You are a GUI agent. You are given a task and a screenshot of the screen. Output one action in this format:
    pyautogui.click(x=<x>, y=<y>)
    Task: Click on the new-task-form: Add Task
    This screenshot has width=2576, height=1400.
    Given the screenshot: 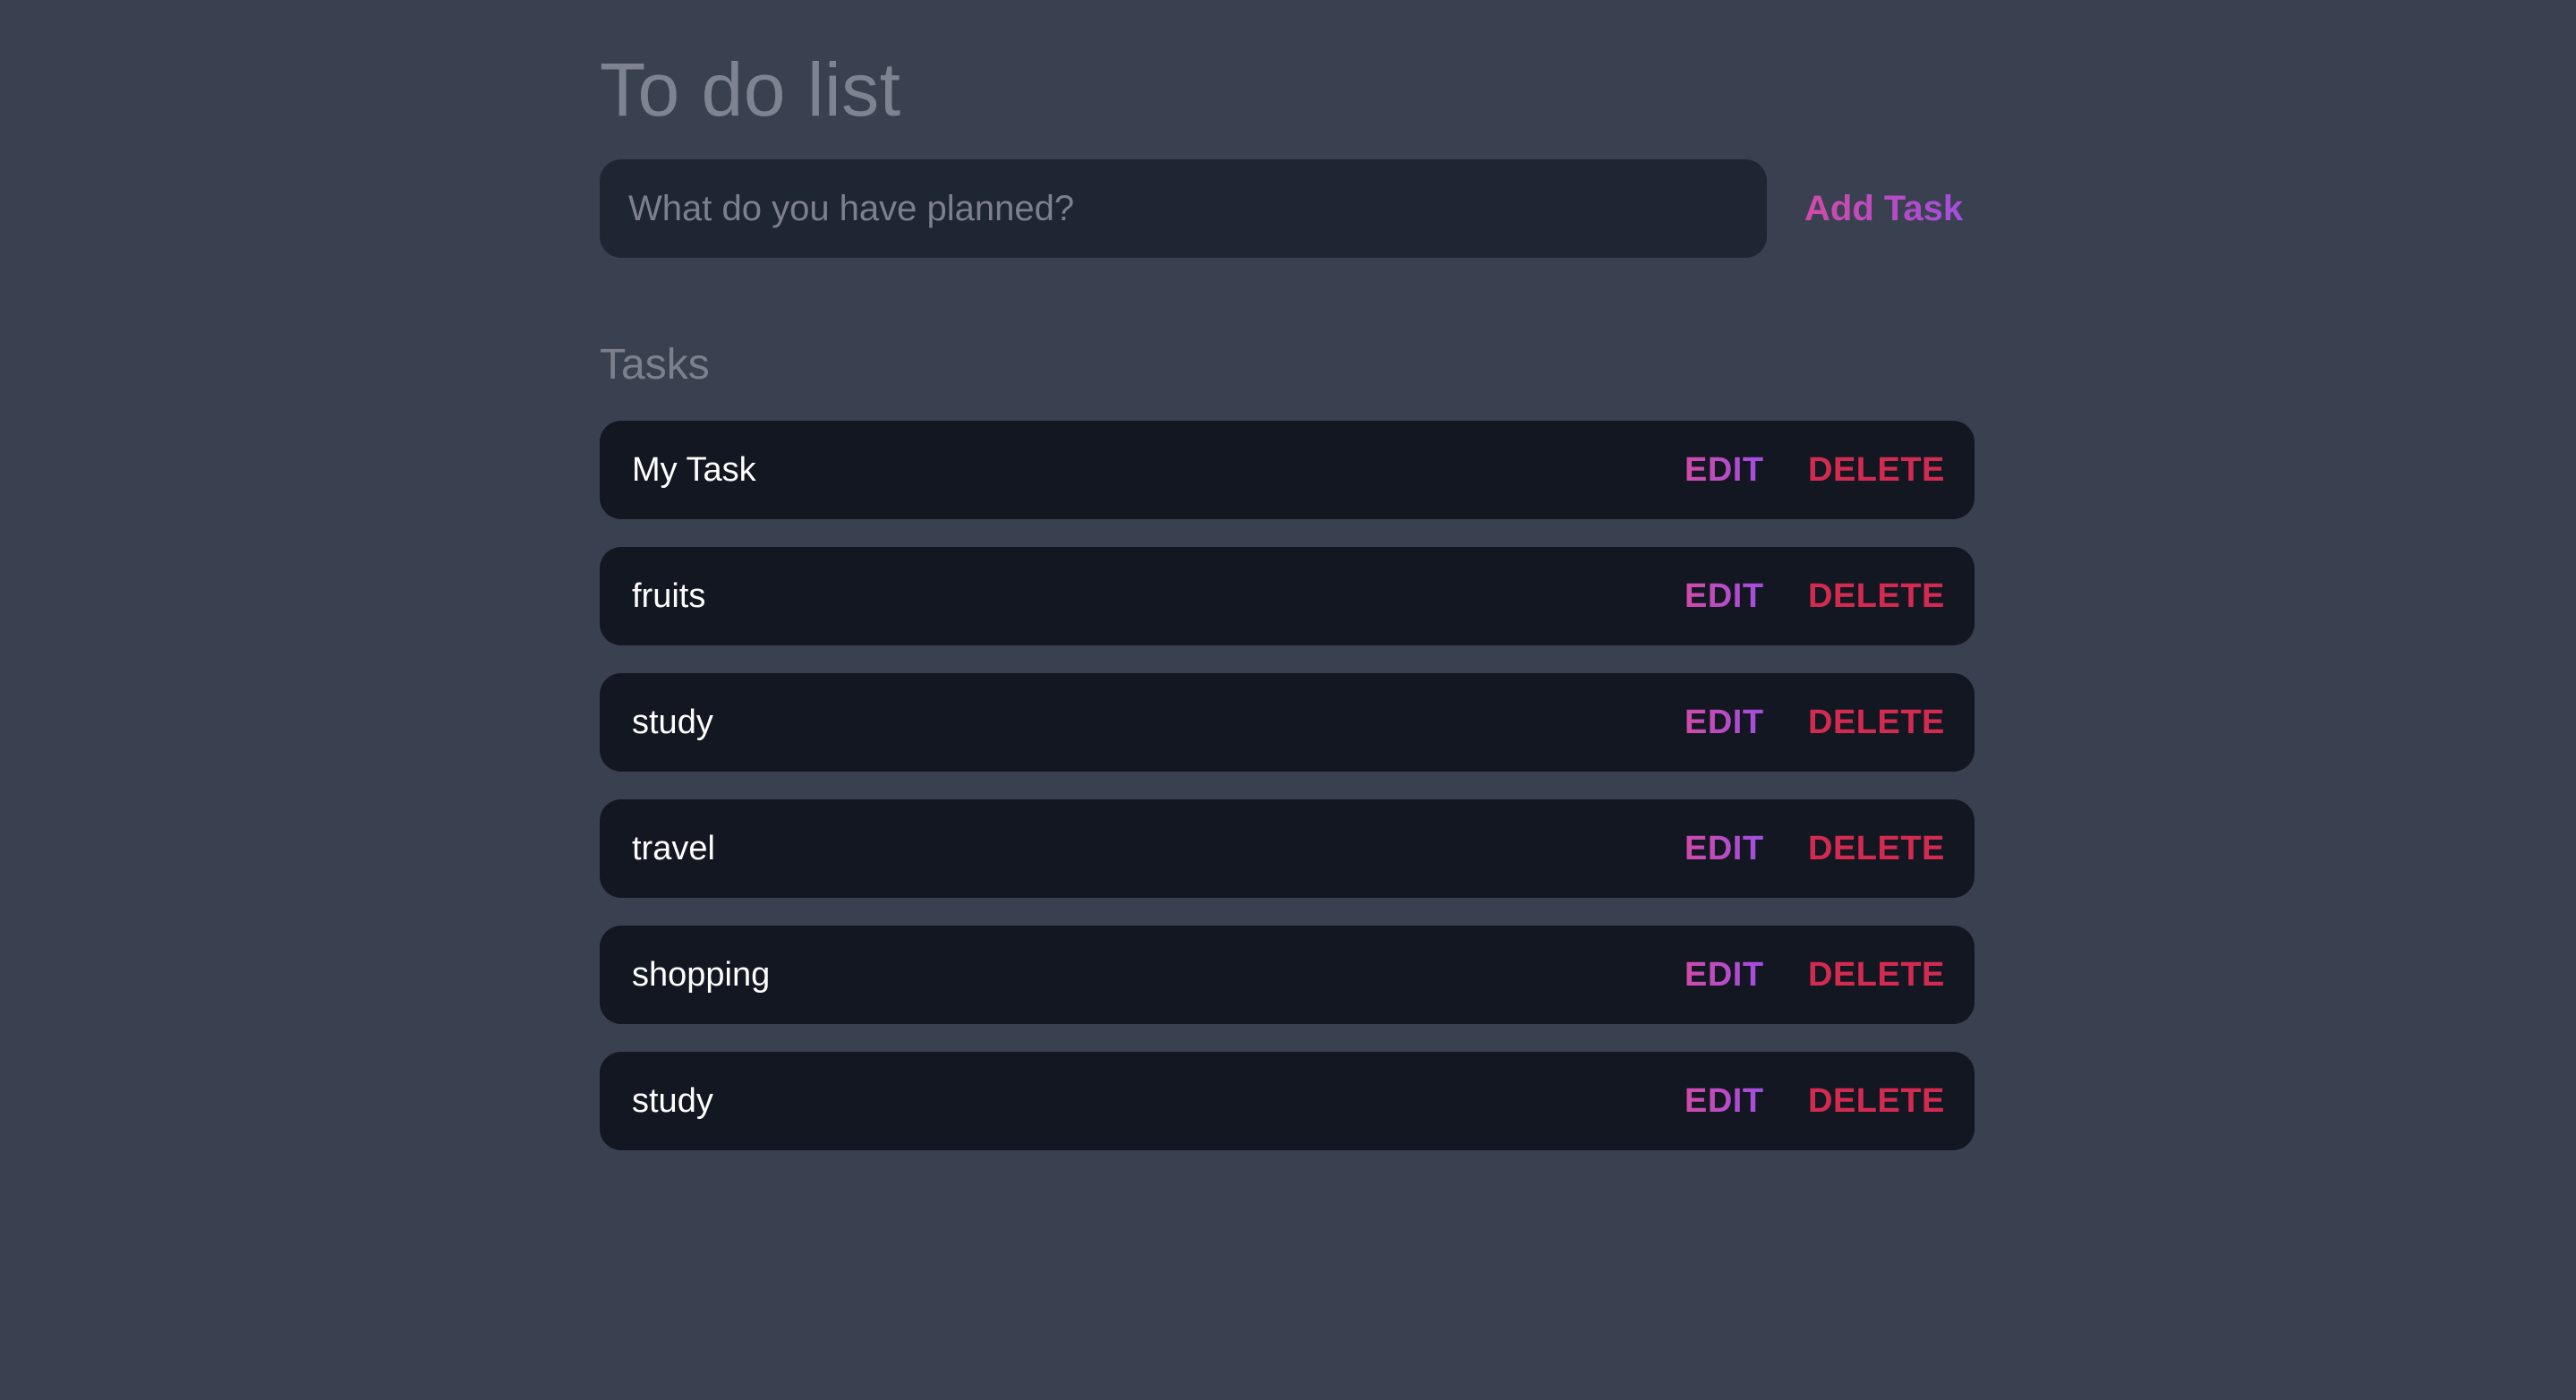 What is the action you would take?
    pyautogui.click(x=1287, y=208)
    